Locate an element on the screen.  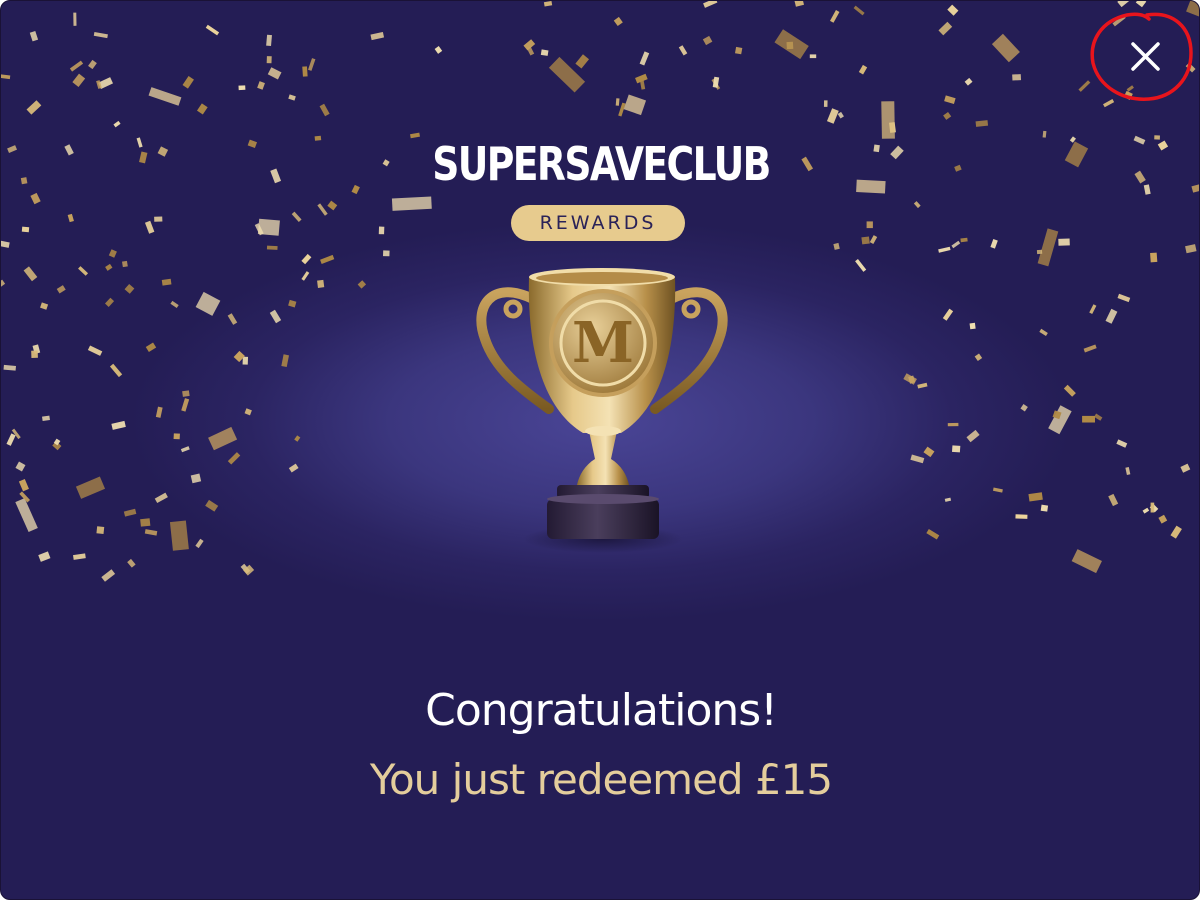
brand-title: SUPERSAVECLUB is located at coordinates (601, 164).